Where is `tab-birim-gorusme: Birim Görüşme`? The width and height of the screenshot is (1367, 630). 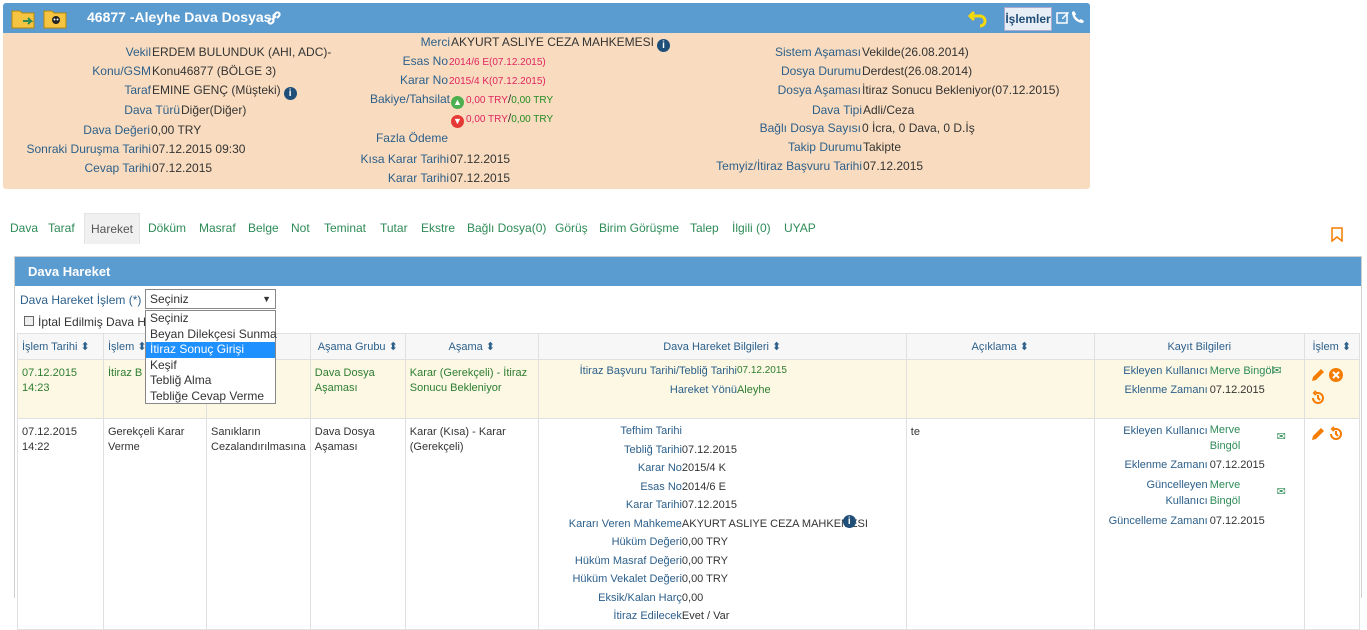
tab-birim-gorusme: Birim Görüşme is located at coordinates (639, 228).